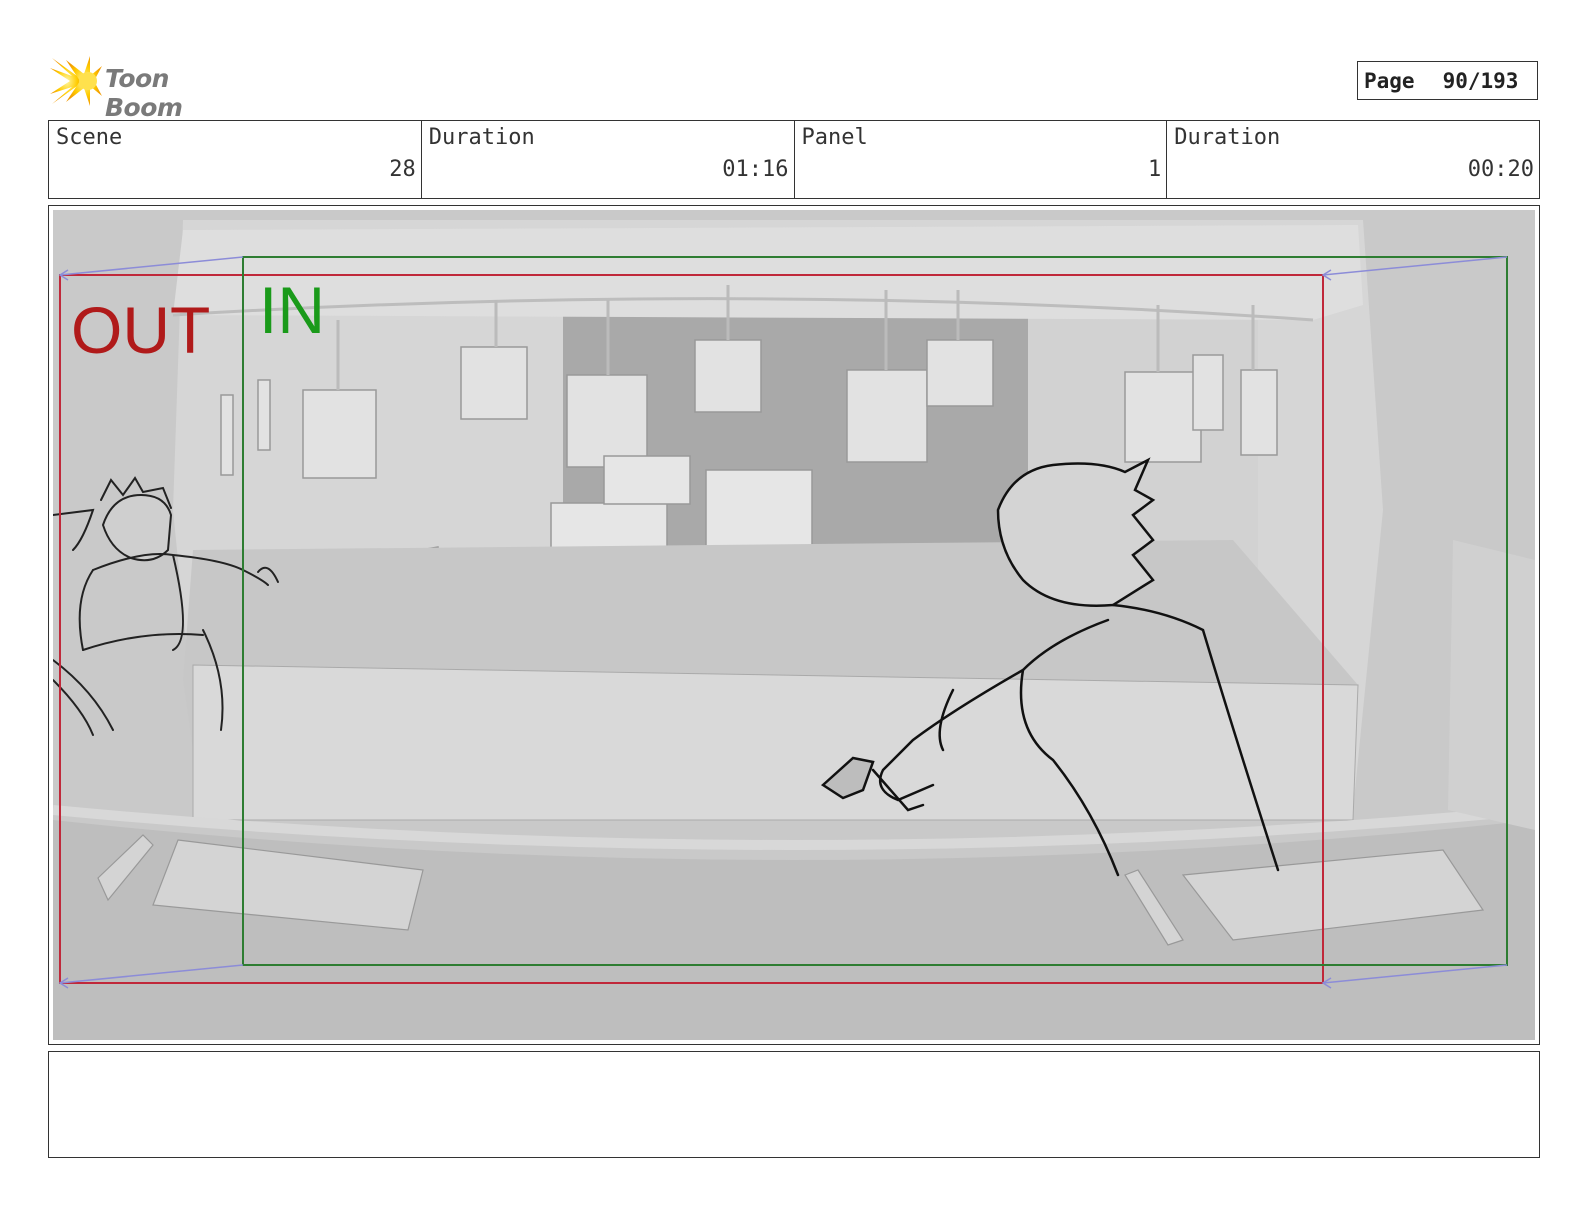 Image resolution: width=1584 pixels, height=1224 pixels. What do you see at coordinates (89, 137) in the screenshot?
I see `scene-label: Scene` at bounding box center [89, 137].